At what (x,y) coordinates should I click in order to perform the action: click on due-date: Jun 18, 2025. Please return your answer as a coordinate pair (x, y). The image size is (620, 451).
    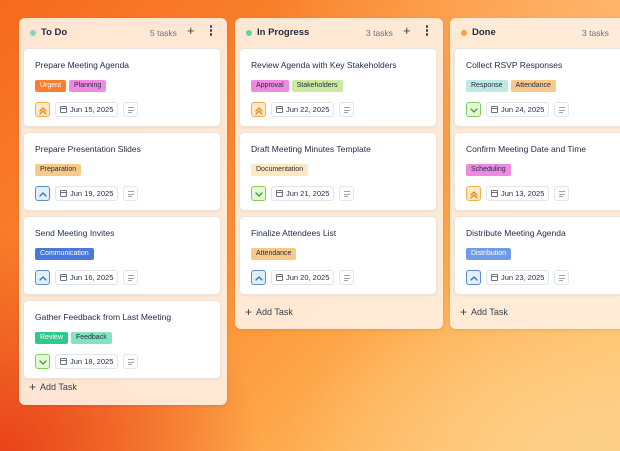
    Looking at the image, I should click on (92, 361).